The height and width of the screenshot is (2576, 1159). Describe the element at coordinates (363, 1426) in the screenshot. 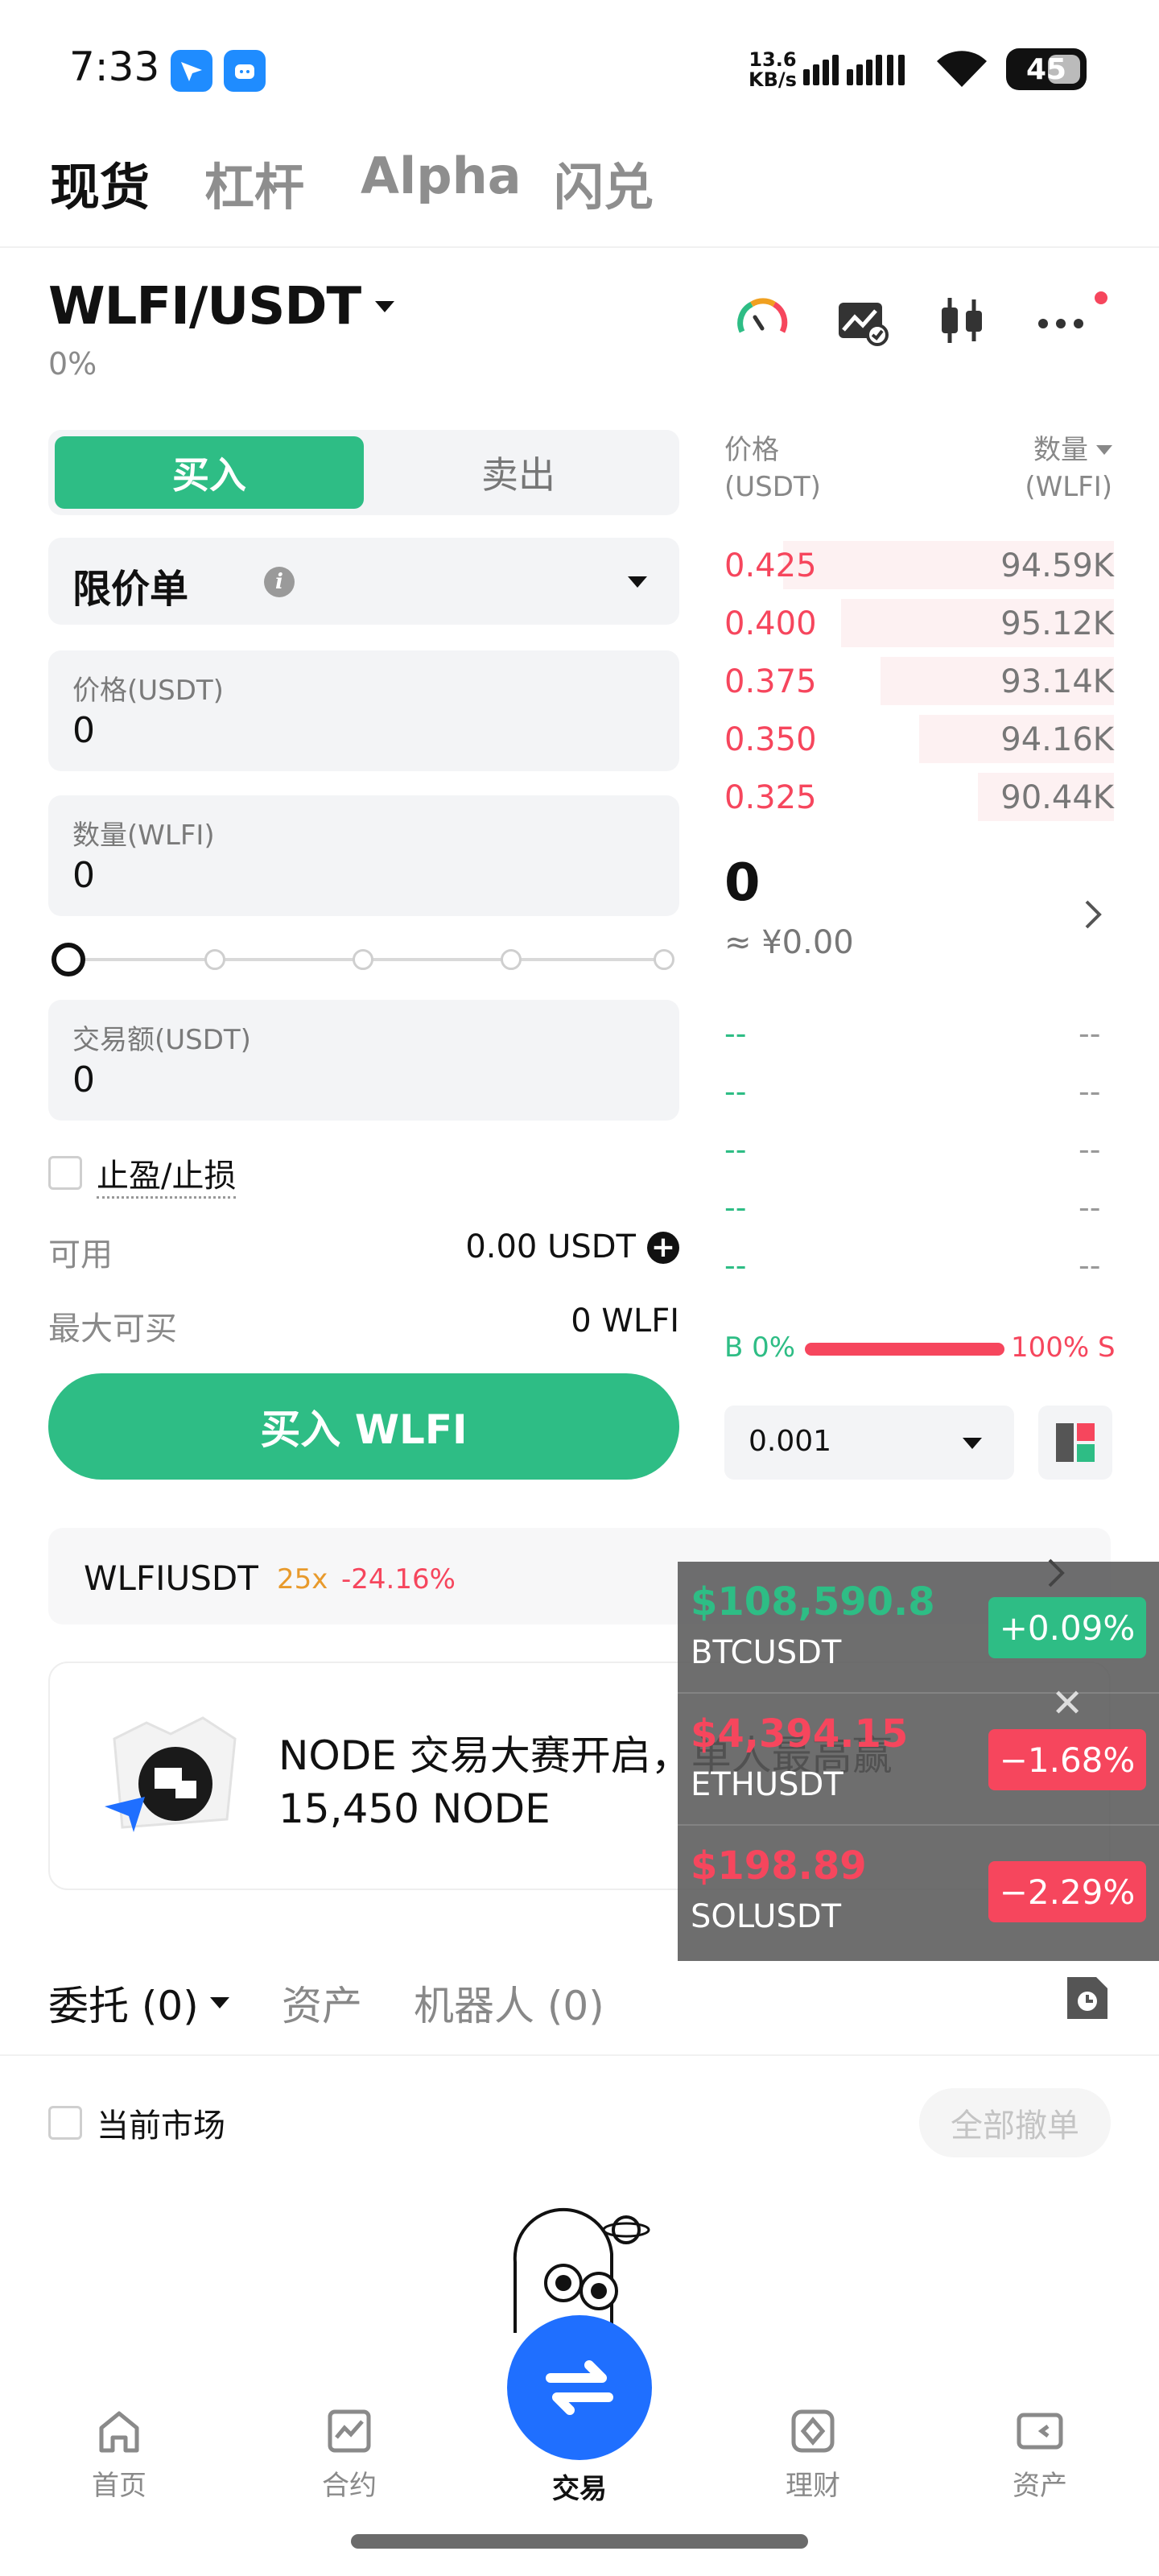

I see `buy-submit-button: 买入 WLFI` at that location.